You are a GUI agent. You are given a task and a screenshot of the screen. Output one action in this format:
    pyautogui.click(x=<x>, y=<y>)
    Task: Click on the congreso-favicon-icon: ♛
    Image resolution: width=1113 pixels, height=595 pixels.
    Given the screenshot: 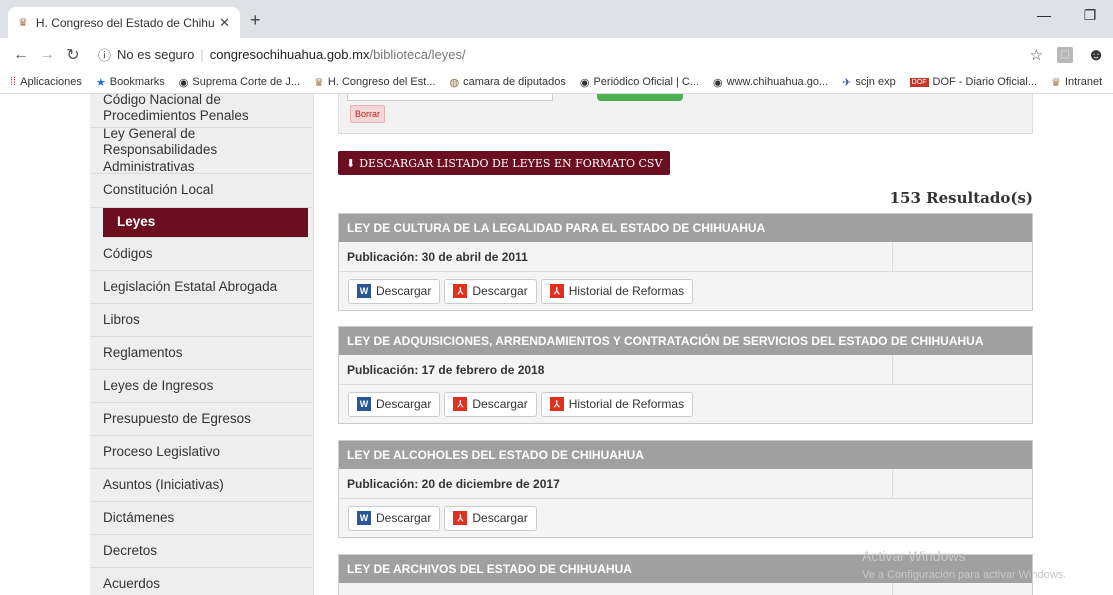 What is the action you would take?
    pyautogui.click(x=23, y=23)
    